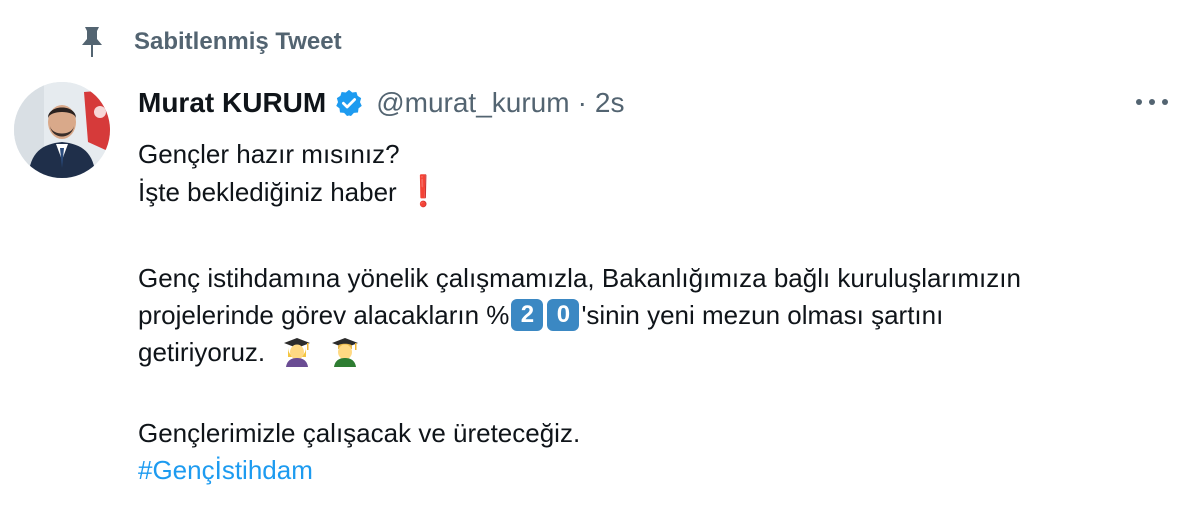  What do you see at coordinates (658, 352) in the screenshot?
I see `tweet-line: getiriyoruz.` at bounding box center [658, 352].